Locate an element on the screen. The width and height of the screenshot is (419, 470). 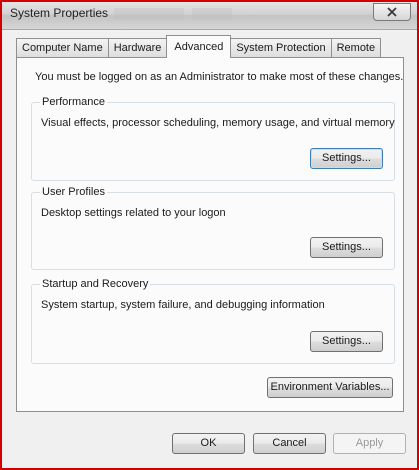
apply-button: Apply is located at coordinates (369, 443).